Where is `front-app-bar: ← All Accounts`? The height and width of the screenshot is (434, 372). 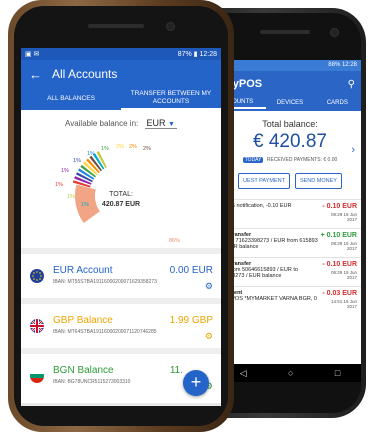 front-app-bar: ← All Accounts is located at coordinates (121, 74).